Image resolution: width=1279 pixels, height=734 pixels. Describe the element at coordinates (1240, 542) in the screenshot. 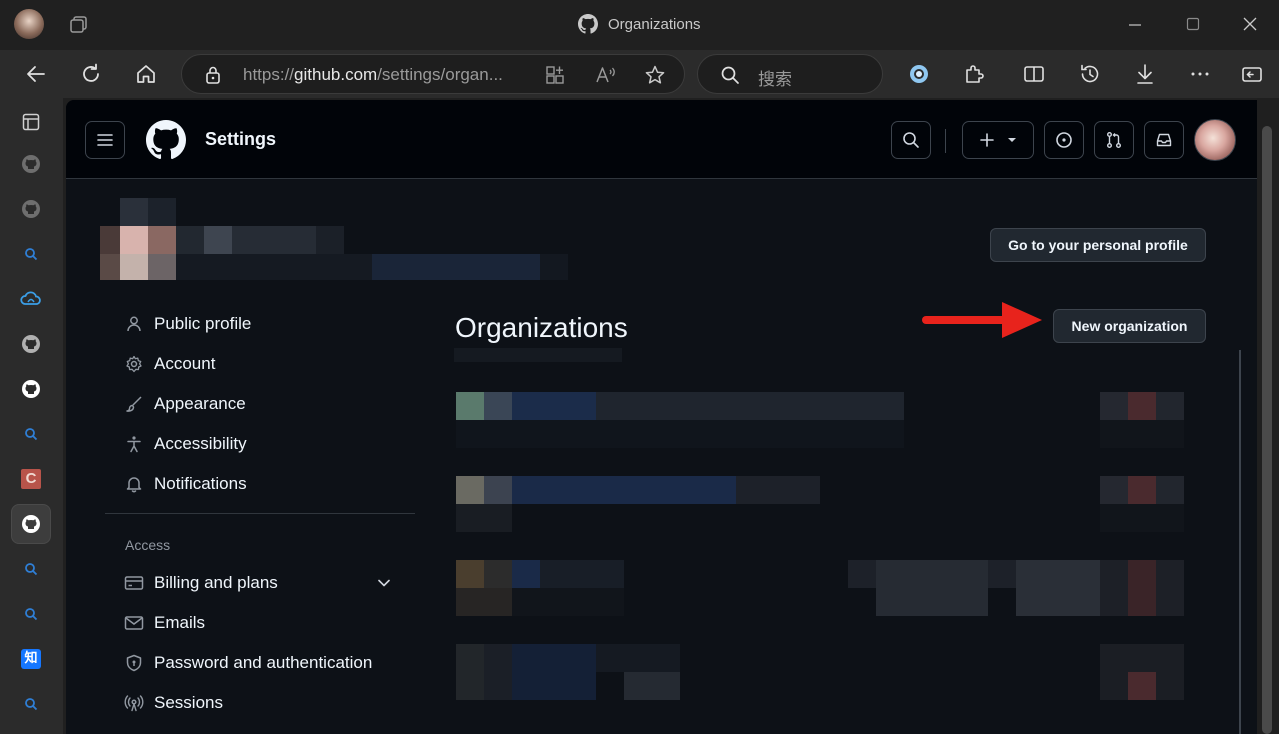

I see `content-scrollbar` at that location.